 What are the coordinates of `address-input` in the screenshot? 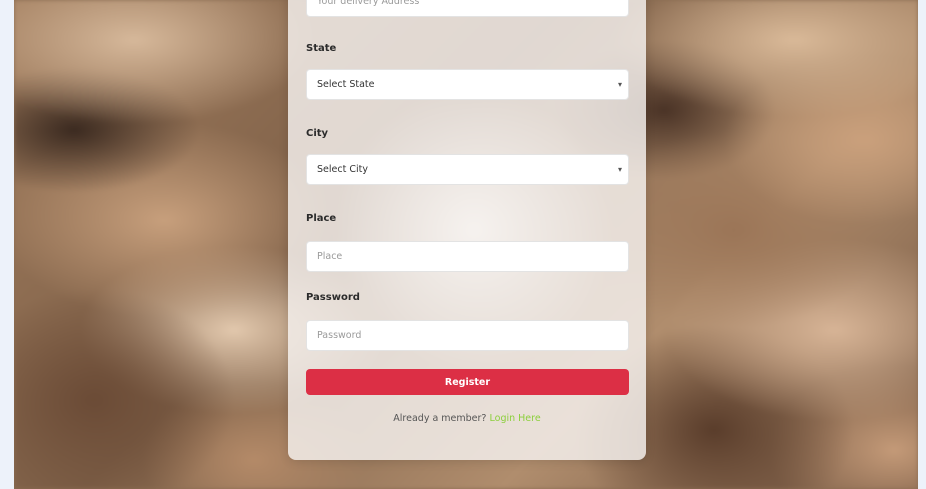 It's located at (467, 8).